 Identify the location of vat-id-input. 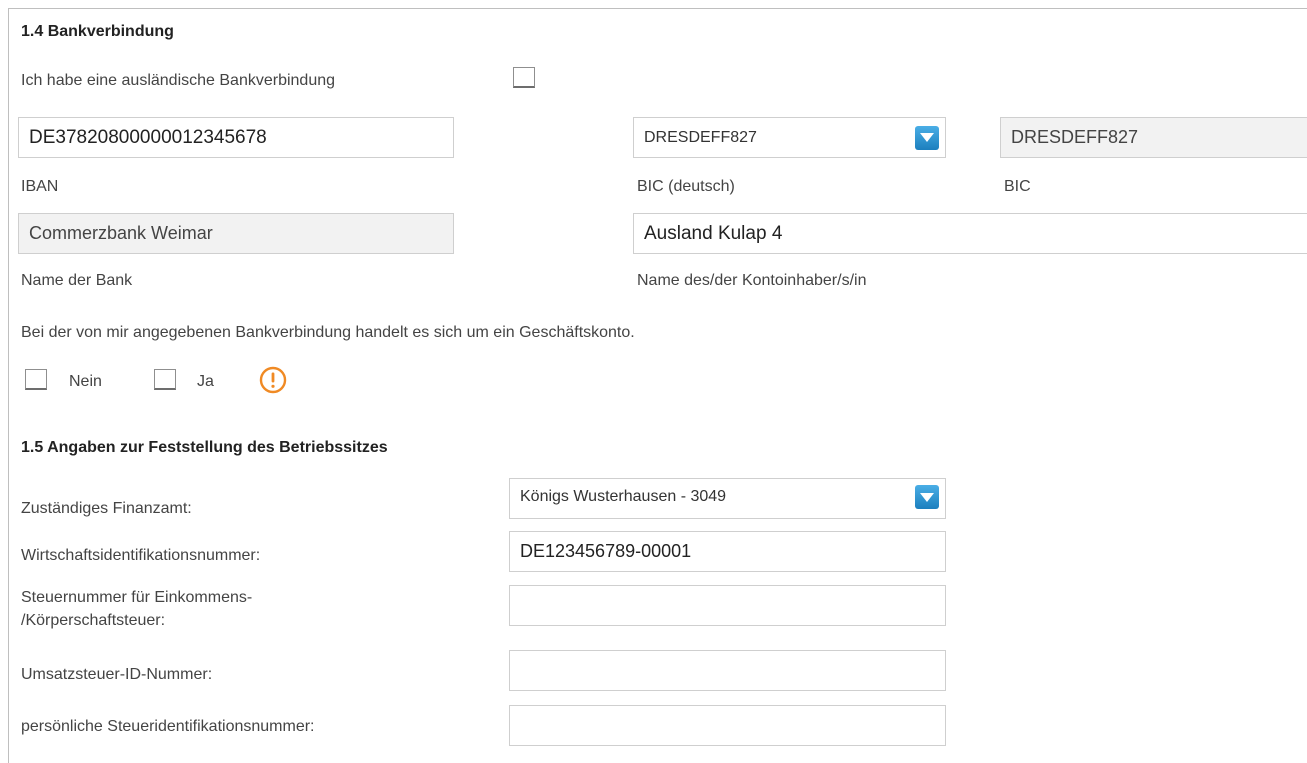
(727, 670).